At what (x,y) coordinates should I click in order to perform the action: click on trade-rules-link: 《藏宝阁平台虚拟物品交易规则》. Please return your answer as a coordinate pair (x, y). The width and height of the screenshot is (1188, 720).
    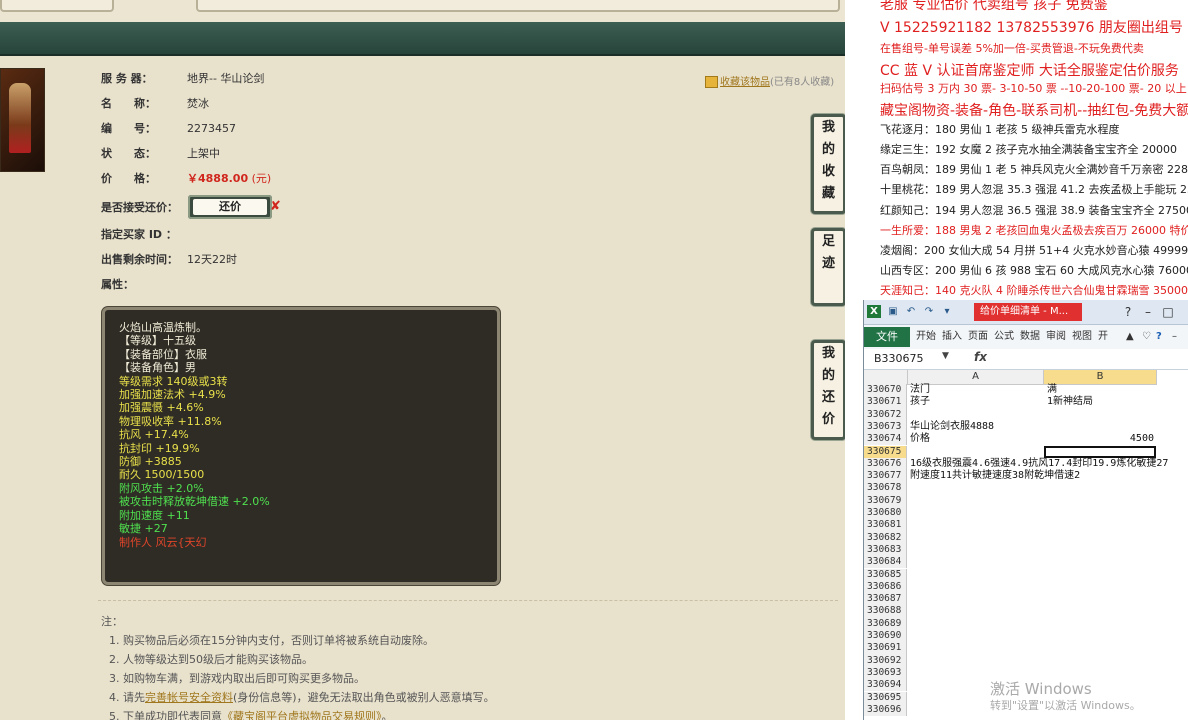
    Looking at the image, I should click on (302, 715).